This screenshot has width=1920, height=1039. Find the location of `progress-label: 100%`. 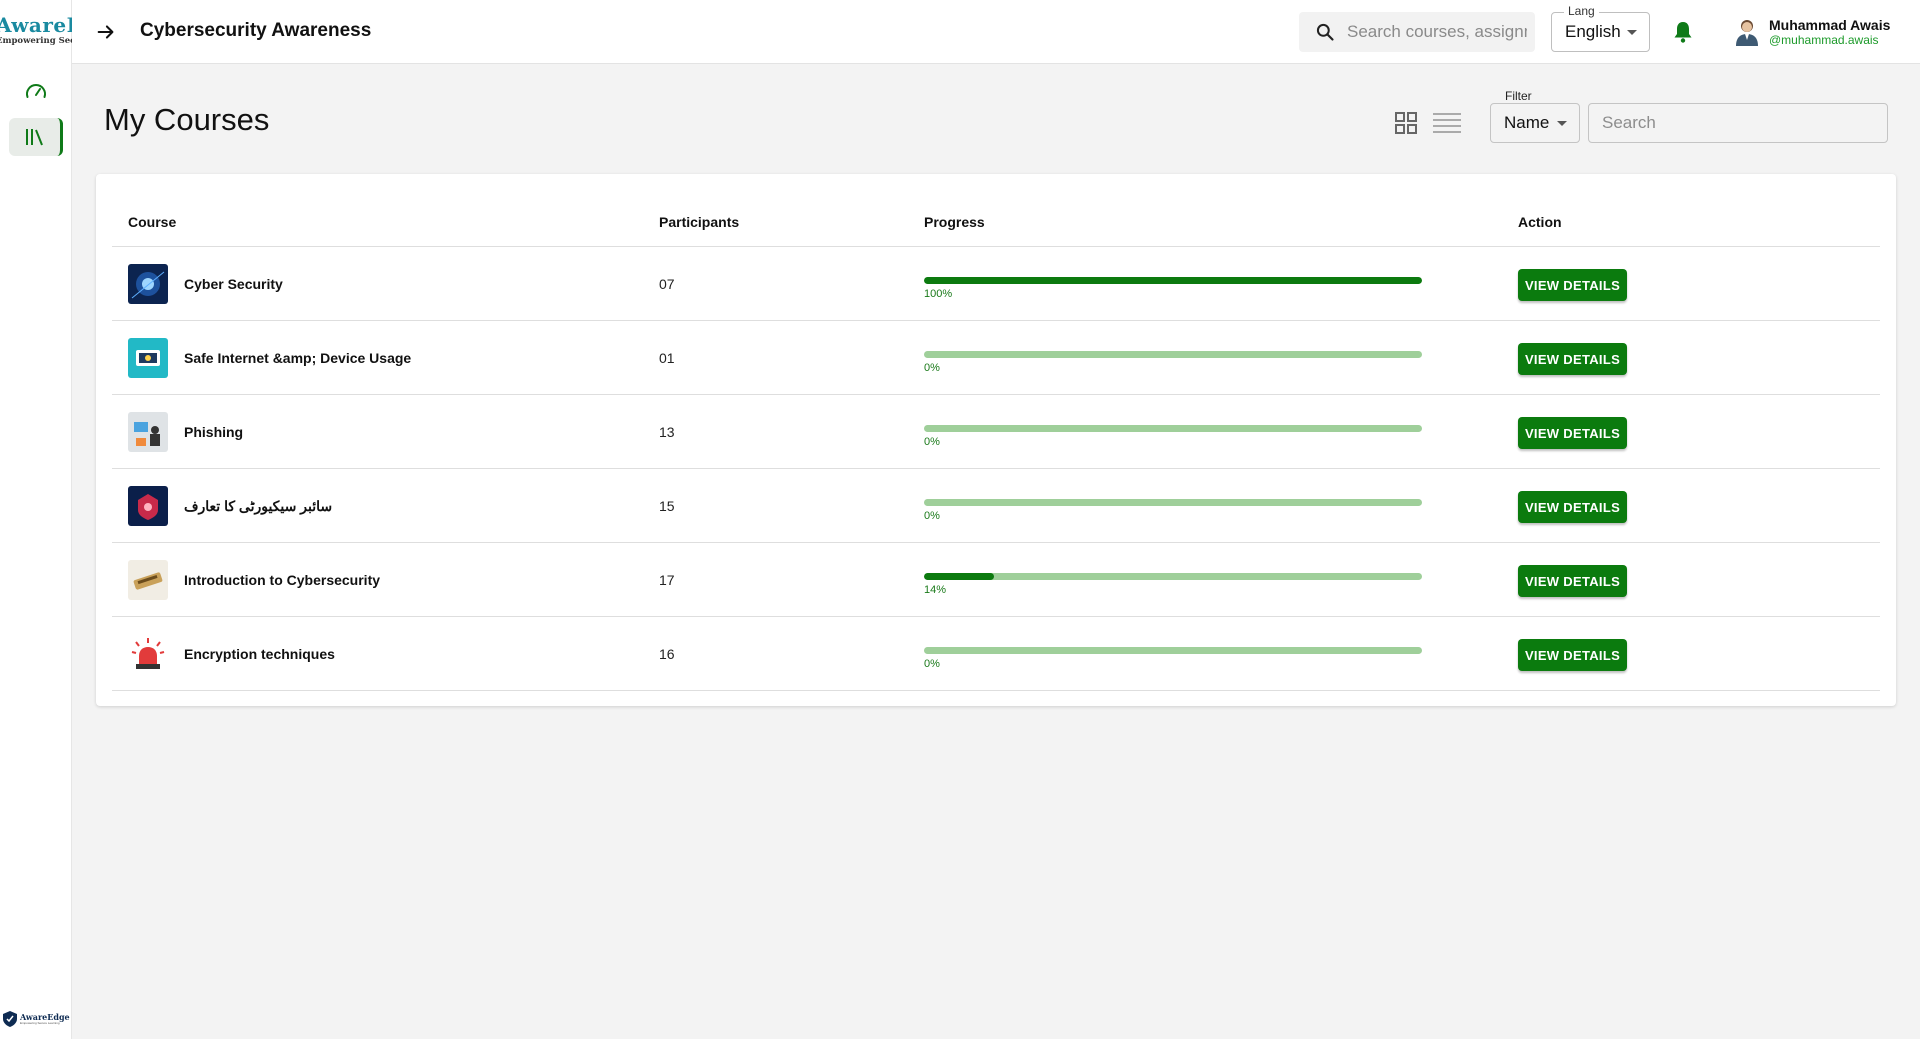

progress-label: 100% is located at coordinates (938, 294).